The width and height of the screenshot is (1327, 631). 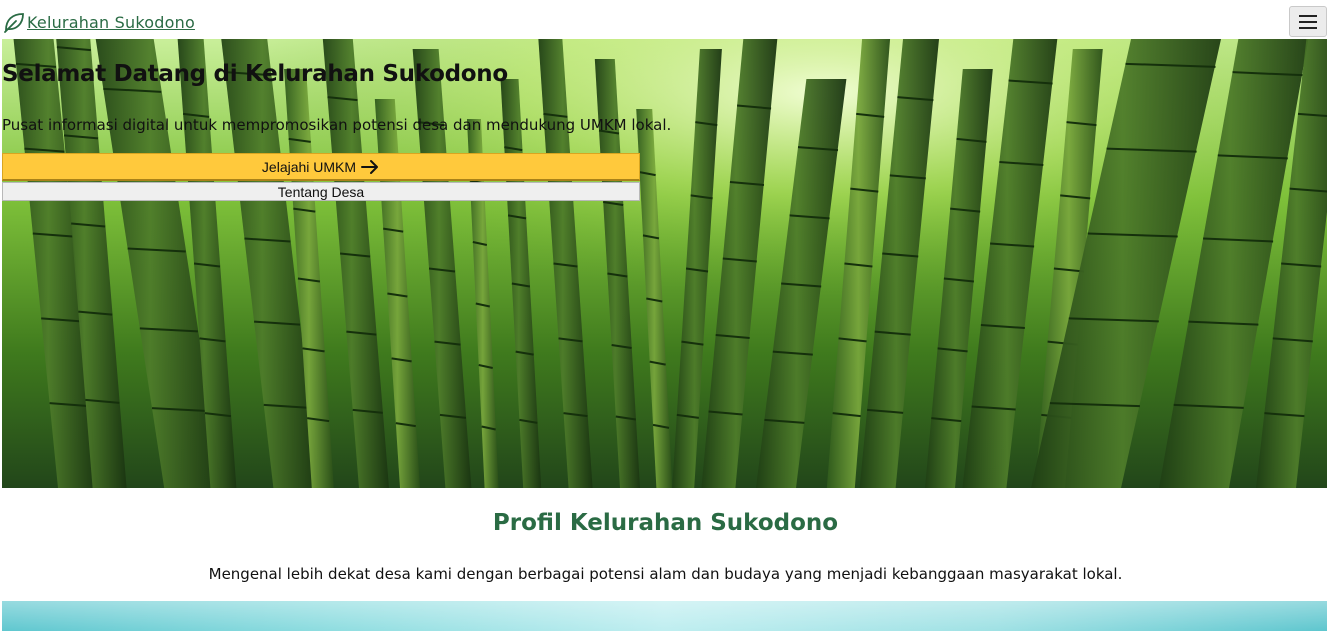 What do you see at coordinates (1308, 15) in the screenshot?
I see `hamburger-menu-icon` at bounding box center [1308, 15].